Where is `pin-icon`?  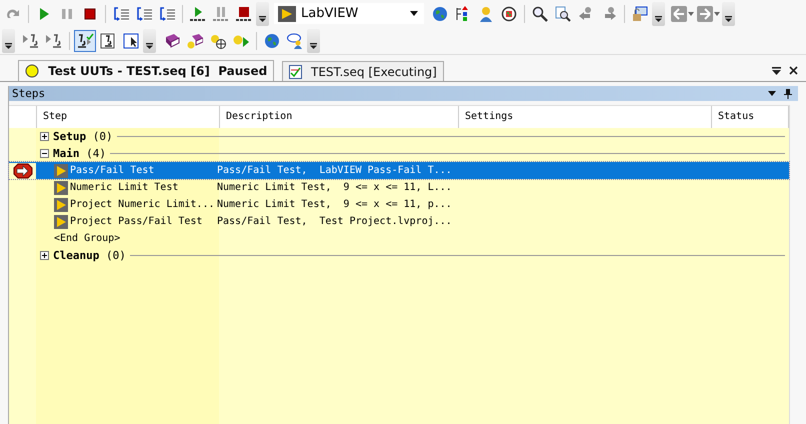
pin-icon is located at coordinates (788, 93).